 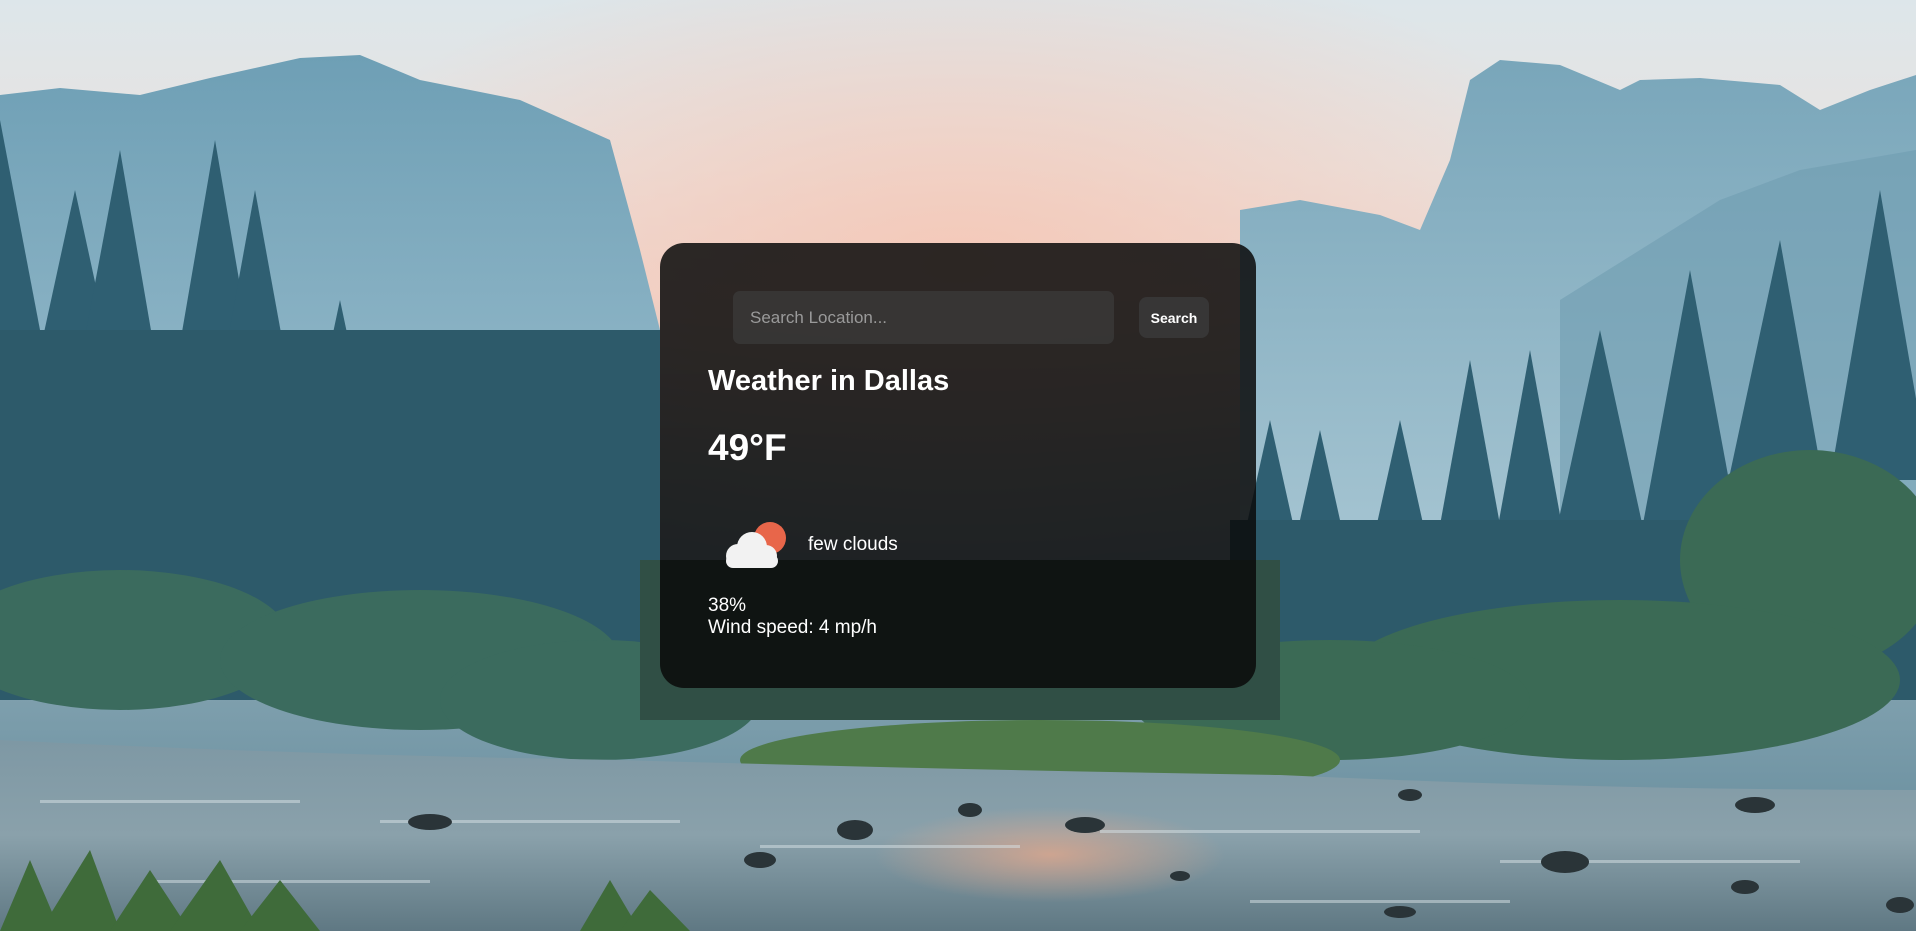 What do you see at coordinates (747, 447) in the screenshot?
I see `temperature: 49°F` at bounding box center [747, 447].